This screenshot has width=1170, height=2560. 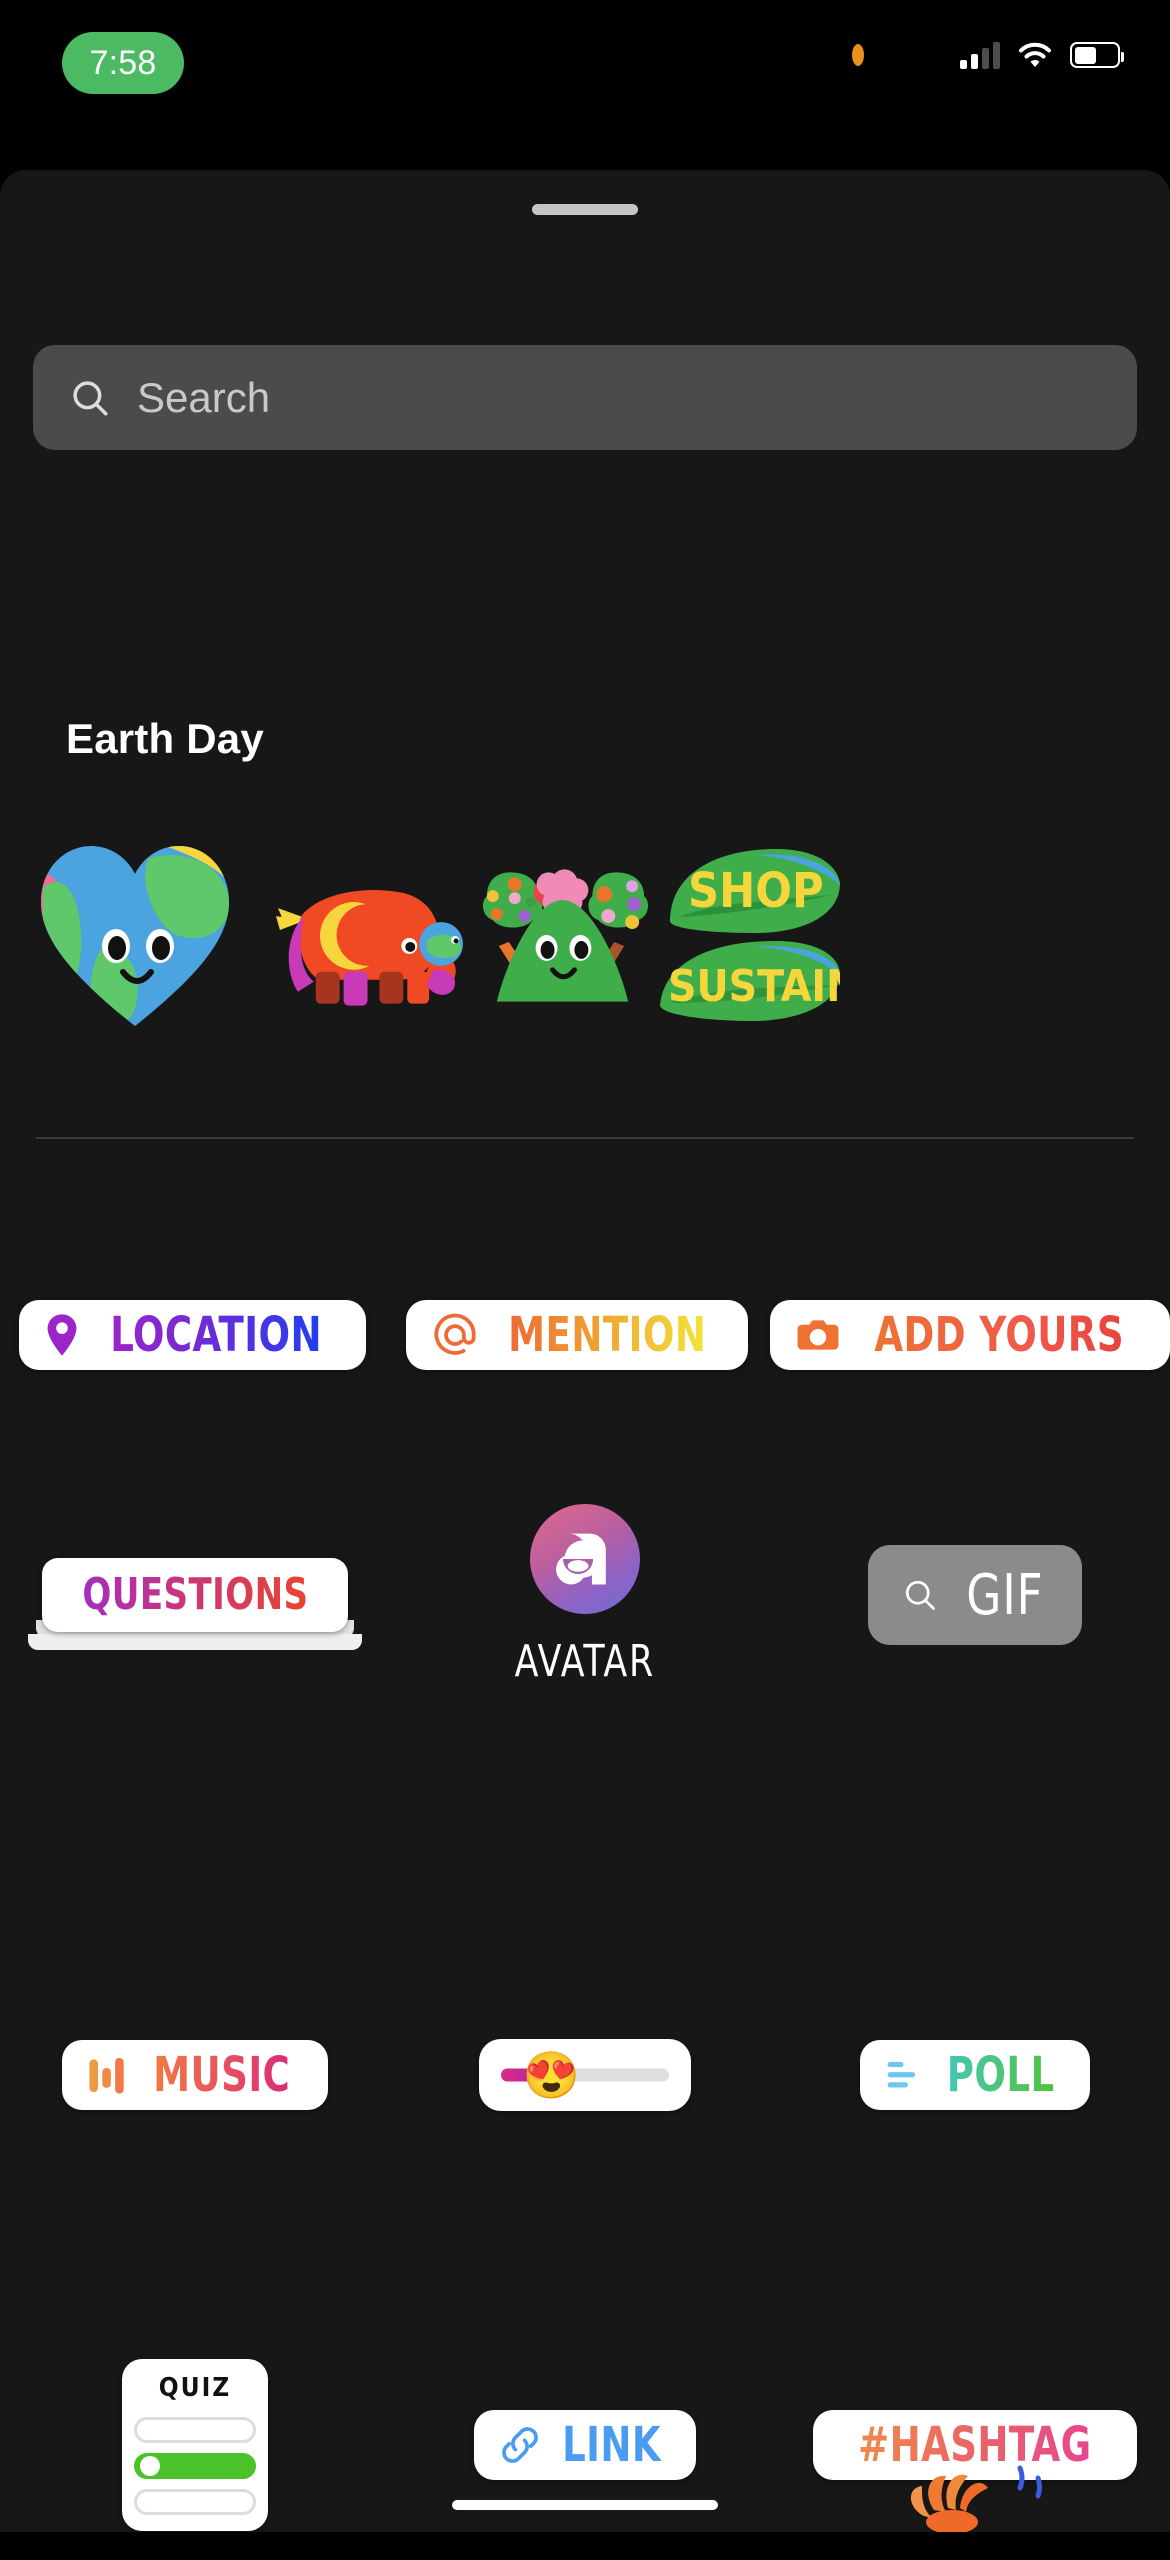 I want to click on sheet-drag-handle, so click(x=585, y=209).